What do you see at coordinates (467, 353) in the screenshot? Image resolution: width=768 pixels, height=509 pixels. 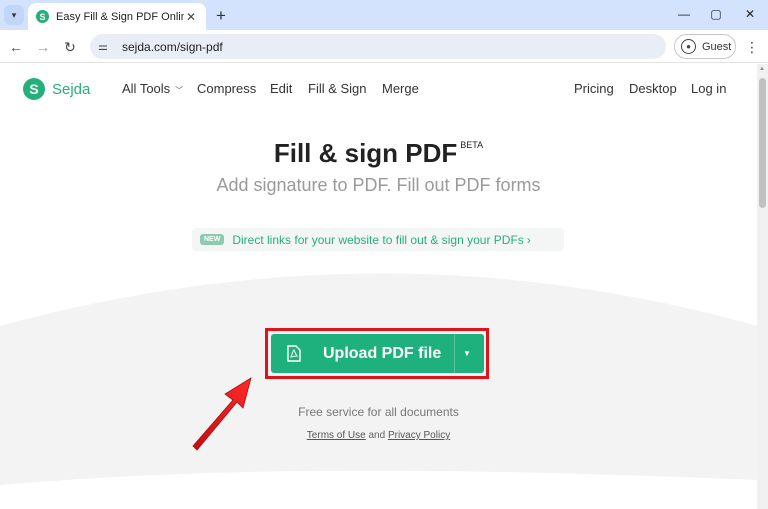 I see `upload-options-caret-down-icon: ▼` at bounding box center [467, 353].